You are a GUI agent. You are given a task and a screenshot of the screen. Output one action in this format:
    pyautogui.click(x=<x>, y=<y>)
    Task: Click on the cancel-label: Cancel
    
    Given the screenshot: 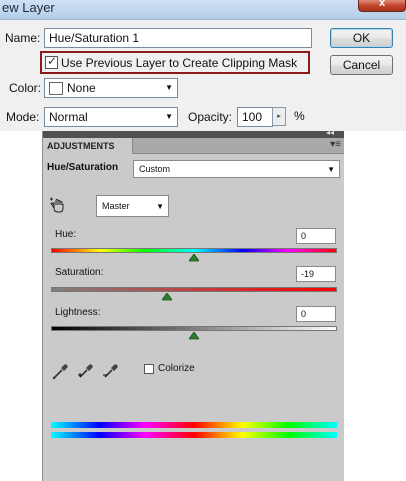 What is the action you would take?
    pyautogui.click(x=361, y=65)
    